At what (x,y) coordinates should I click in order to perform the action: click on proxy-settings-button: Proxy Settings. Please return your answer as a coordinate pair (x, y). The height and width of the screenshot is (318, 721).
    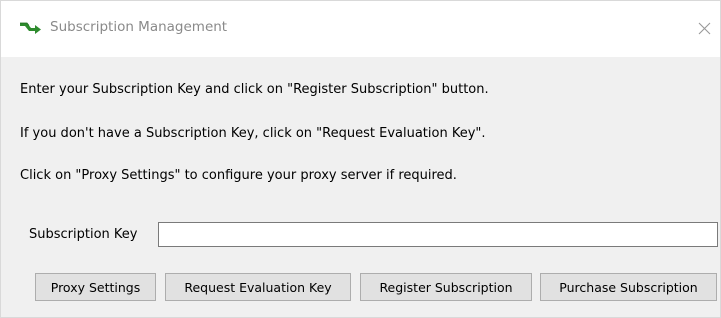
    Looking at the image, I should click on (95, 287).